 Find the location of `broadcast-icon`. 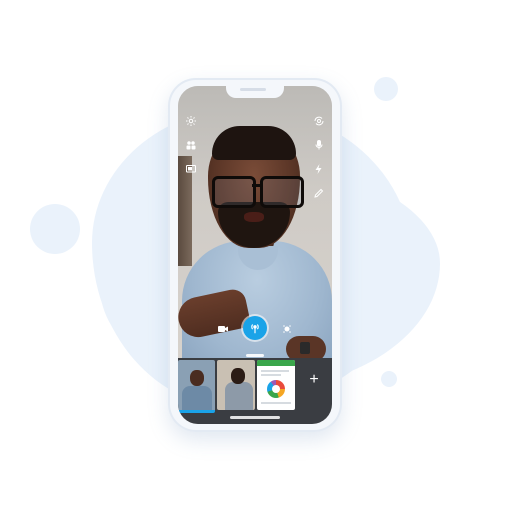

broadcast-icon is located at coordinates (255, 329).